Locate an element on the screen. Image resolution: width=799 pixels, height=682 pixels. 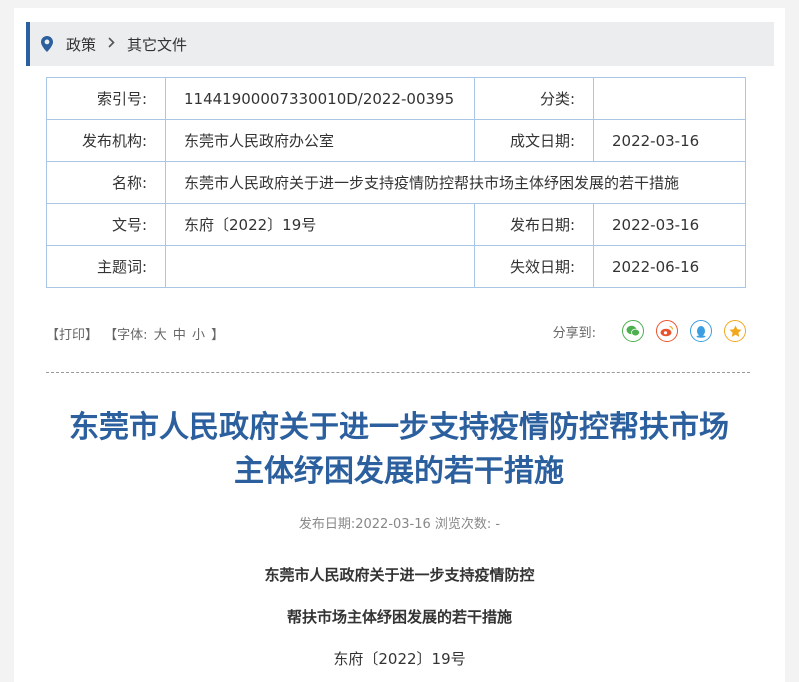
table-row: 名称: 东莞市人民政府关于进一步支持疫情防控帮扶市场主体纾困发展的若干措施 is located at coordinates (396, 182).